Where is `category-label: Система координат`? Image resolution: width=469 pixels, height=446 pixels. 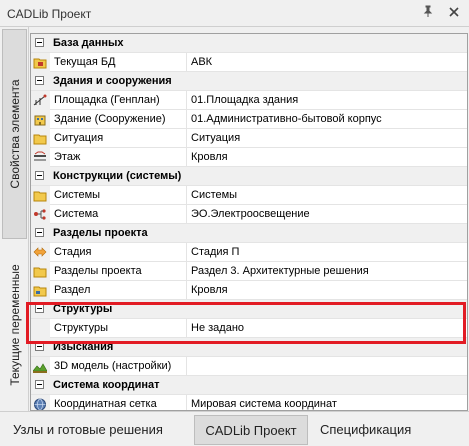 category-label: Система координат is located at coordinates (106, 385).